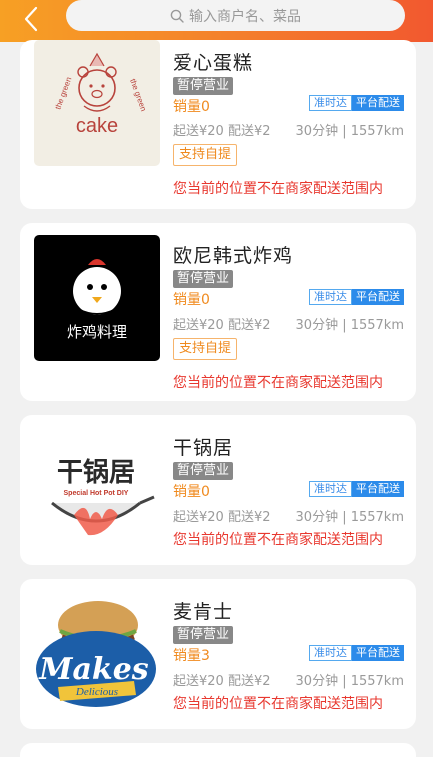 Image resolution: width=433 pixels, height=757 pixels. What do you see at coordinates (96, 692) in the screenshot?
I see `logo-sub-text: Delicious` at bounding box center [96, 692].